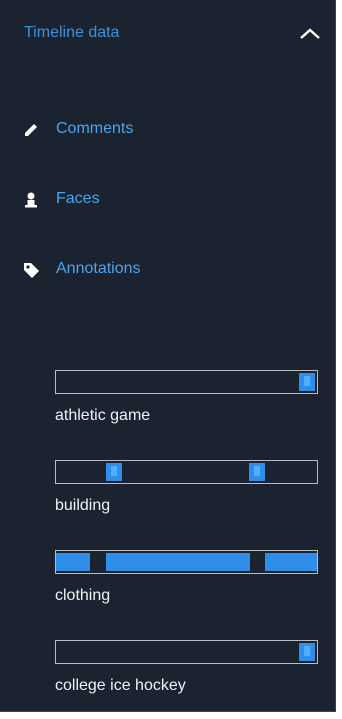 The image size is (342, 719). Describe the element at coordinates (167, 130) in the screenshot. I see `nav-item-comments: Comments` at that location.